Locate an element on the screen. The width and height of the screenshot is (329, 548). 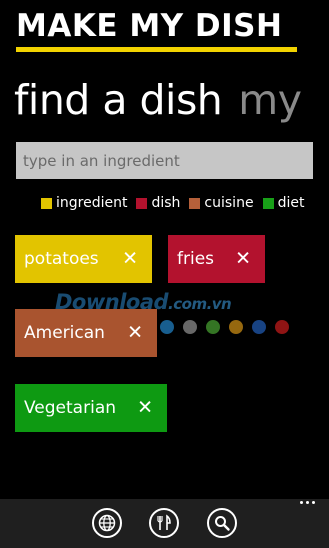
watermark-domain: .com.vn is located at coordinates (200, 304).